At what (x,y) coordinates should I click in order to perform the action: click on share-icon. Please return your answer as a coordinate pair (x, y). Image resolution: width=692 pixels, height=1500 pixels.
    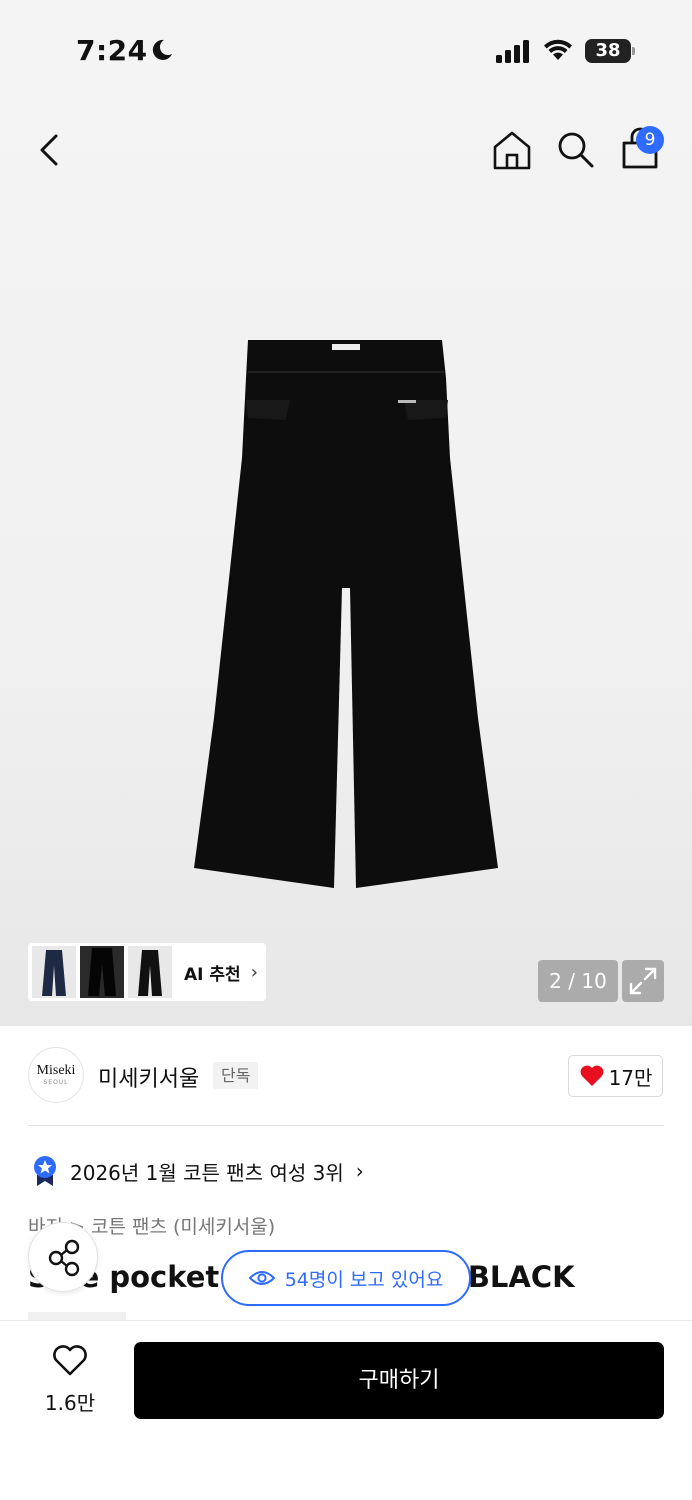
    Looking at the image, I should click on (64, 1258).